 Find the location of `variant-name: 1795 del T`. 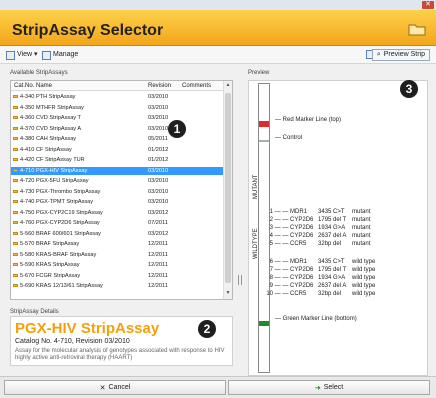

variant-name: 1795 del T is located at coordinates (332, 220).